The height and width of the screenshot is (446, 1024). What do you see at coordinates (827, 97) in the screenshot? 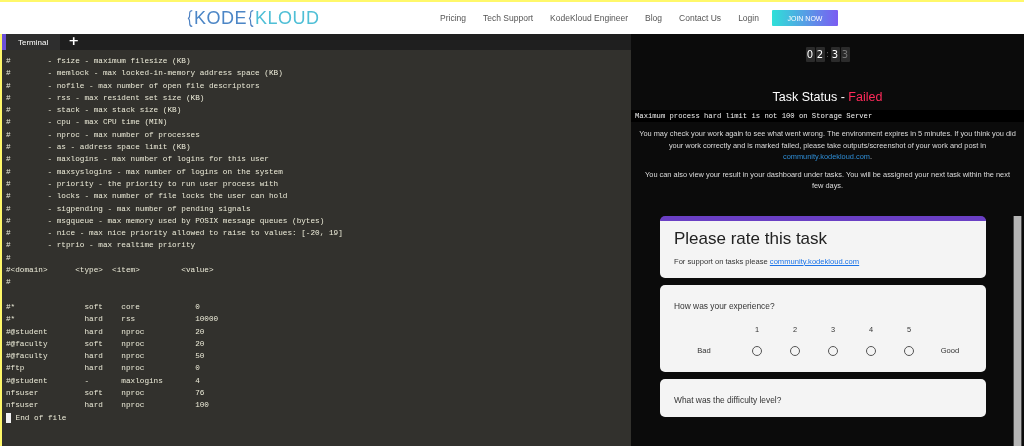
I see `task-status-title: Task Status - Failed` at bounding box center [827, 97].